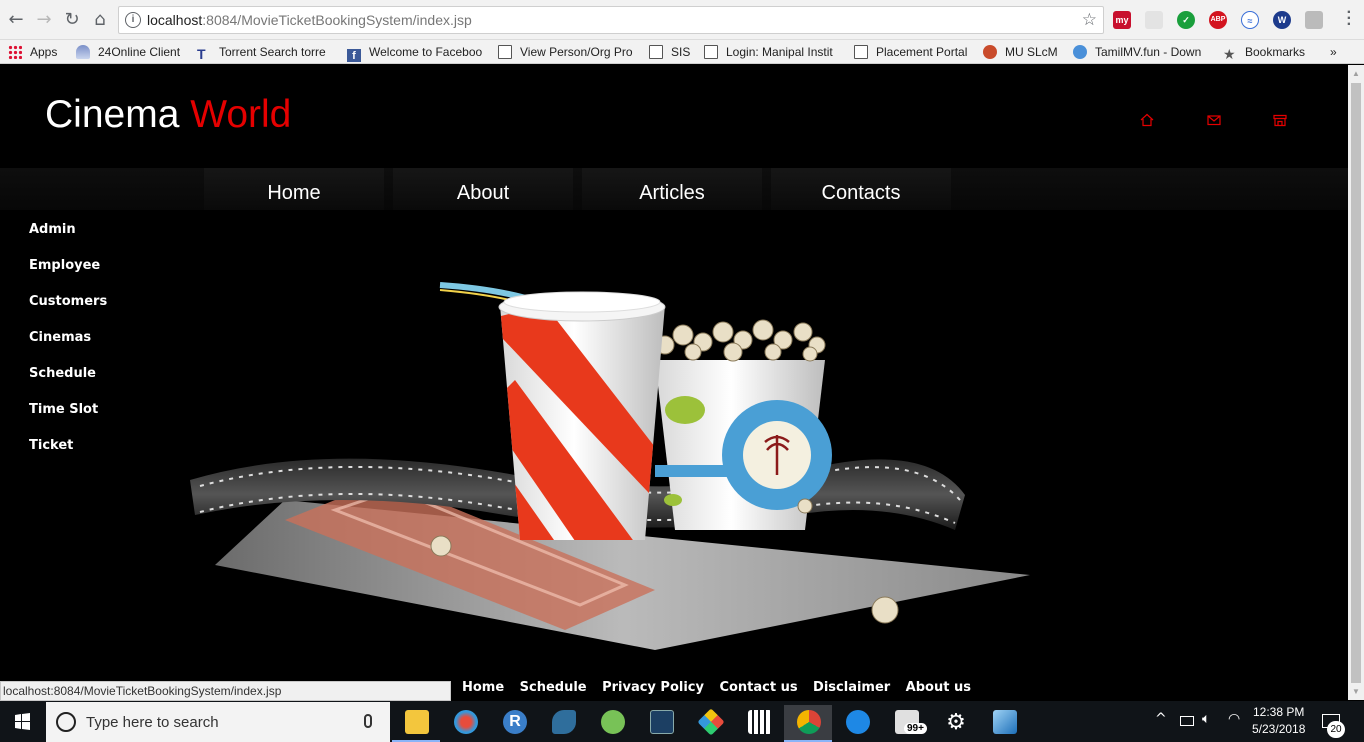 This screenshot has width=1364, height=742. I want to click on scroll-down-icon: ▼, so click(1356, 691).